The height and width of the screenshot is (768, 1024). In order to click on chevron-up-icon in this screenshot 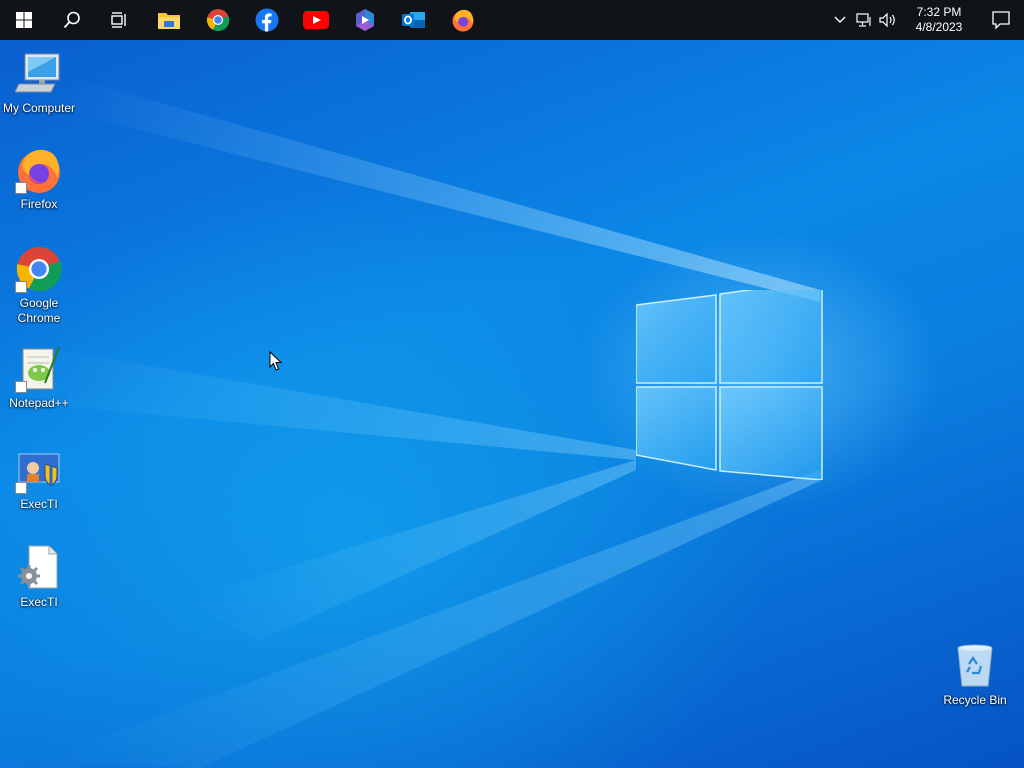, I will do `click(840, 19)`.